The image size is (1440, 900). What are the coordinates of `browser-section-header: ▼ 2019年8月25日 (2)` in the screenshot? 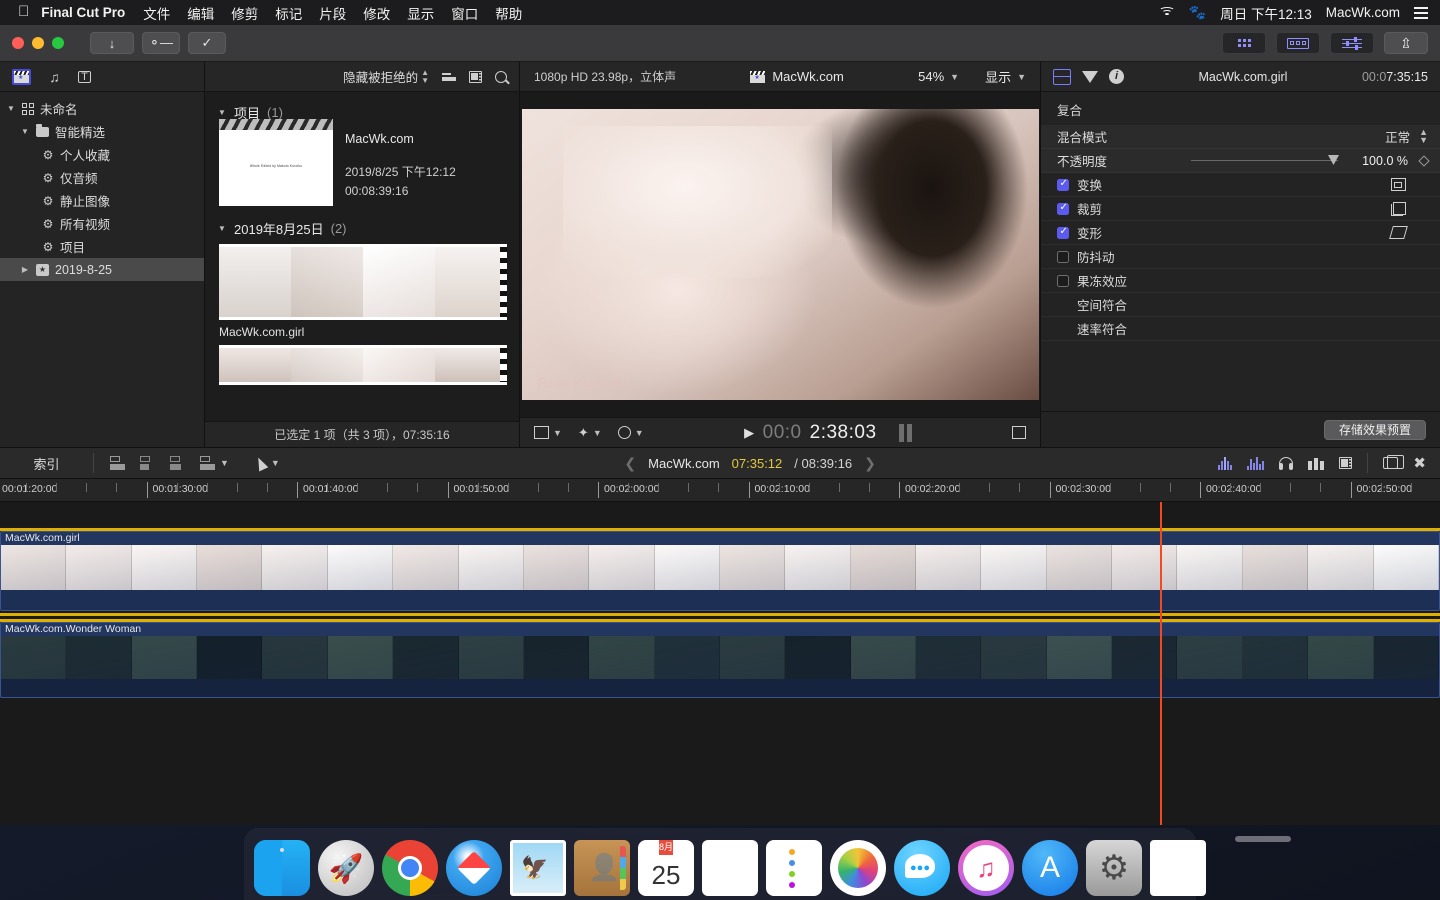 It's located at (362, 230).